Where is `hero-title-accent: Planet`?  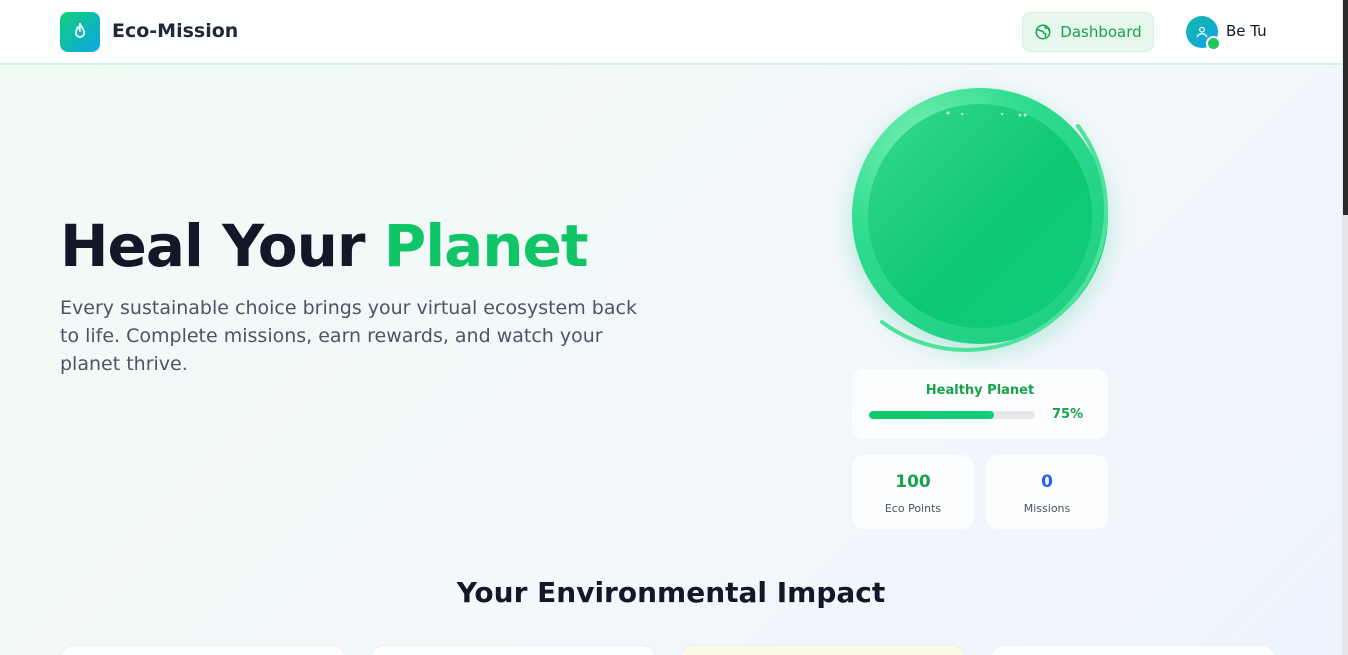
hero-title-accent: Planet is located at coordinates (486, 246).